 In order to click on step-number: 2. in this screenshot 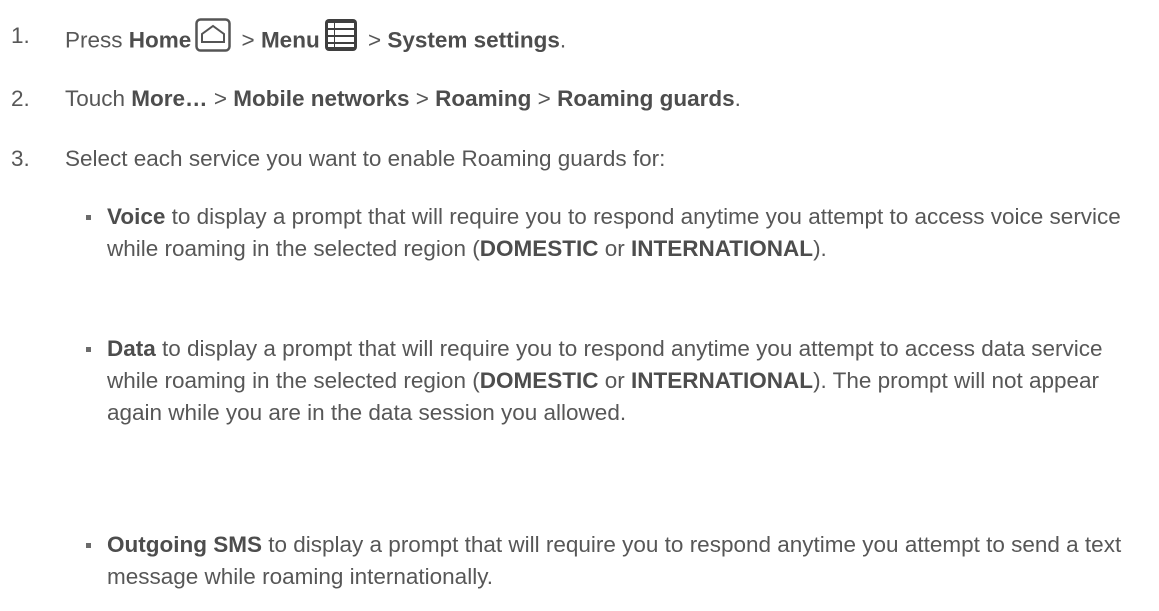, I will do `click(20, 98)`.